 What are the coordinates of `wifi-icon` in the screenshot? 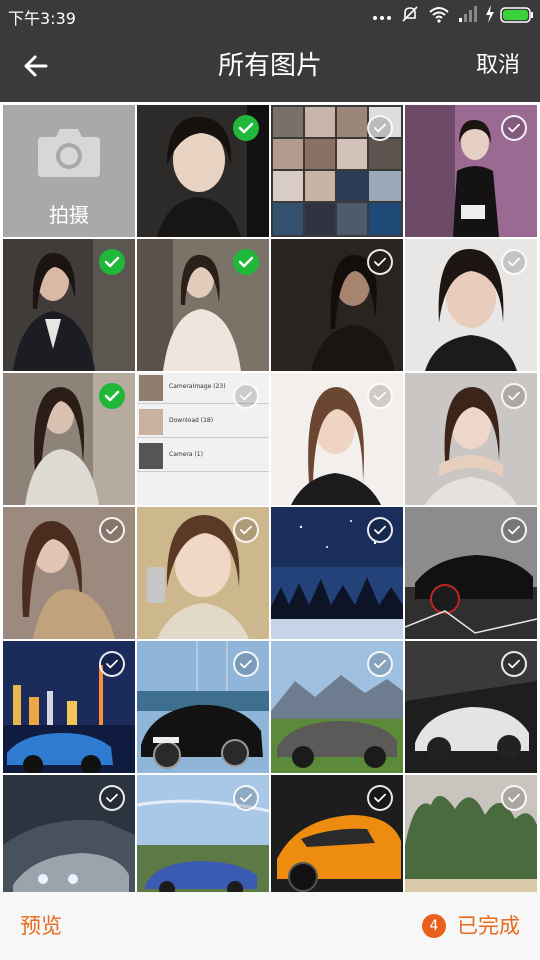 It's located at (439, 15).